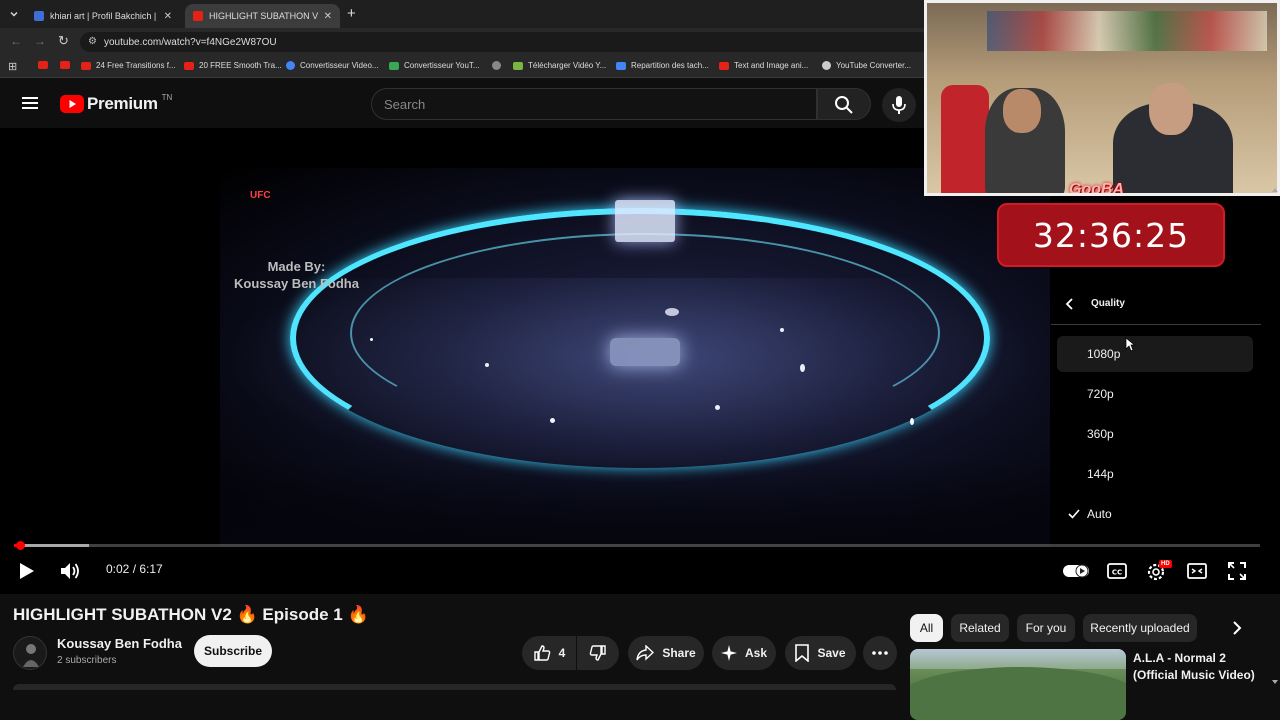 The width and height of the screenshot is (1280, 720). I want to click on autoplay-toggle-icon, so click(1076, 571).